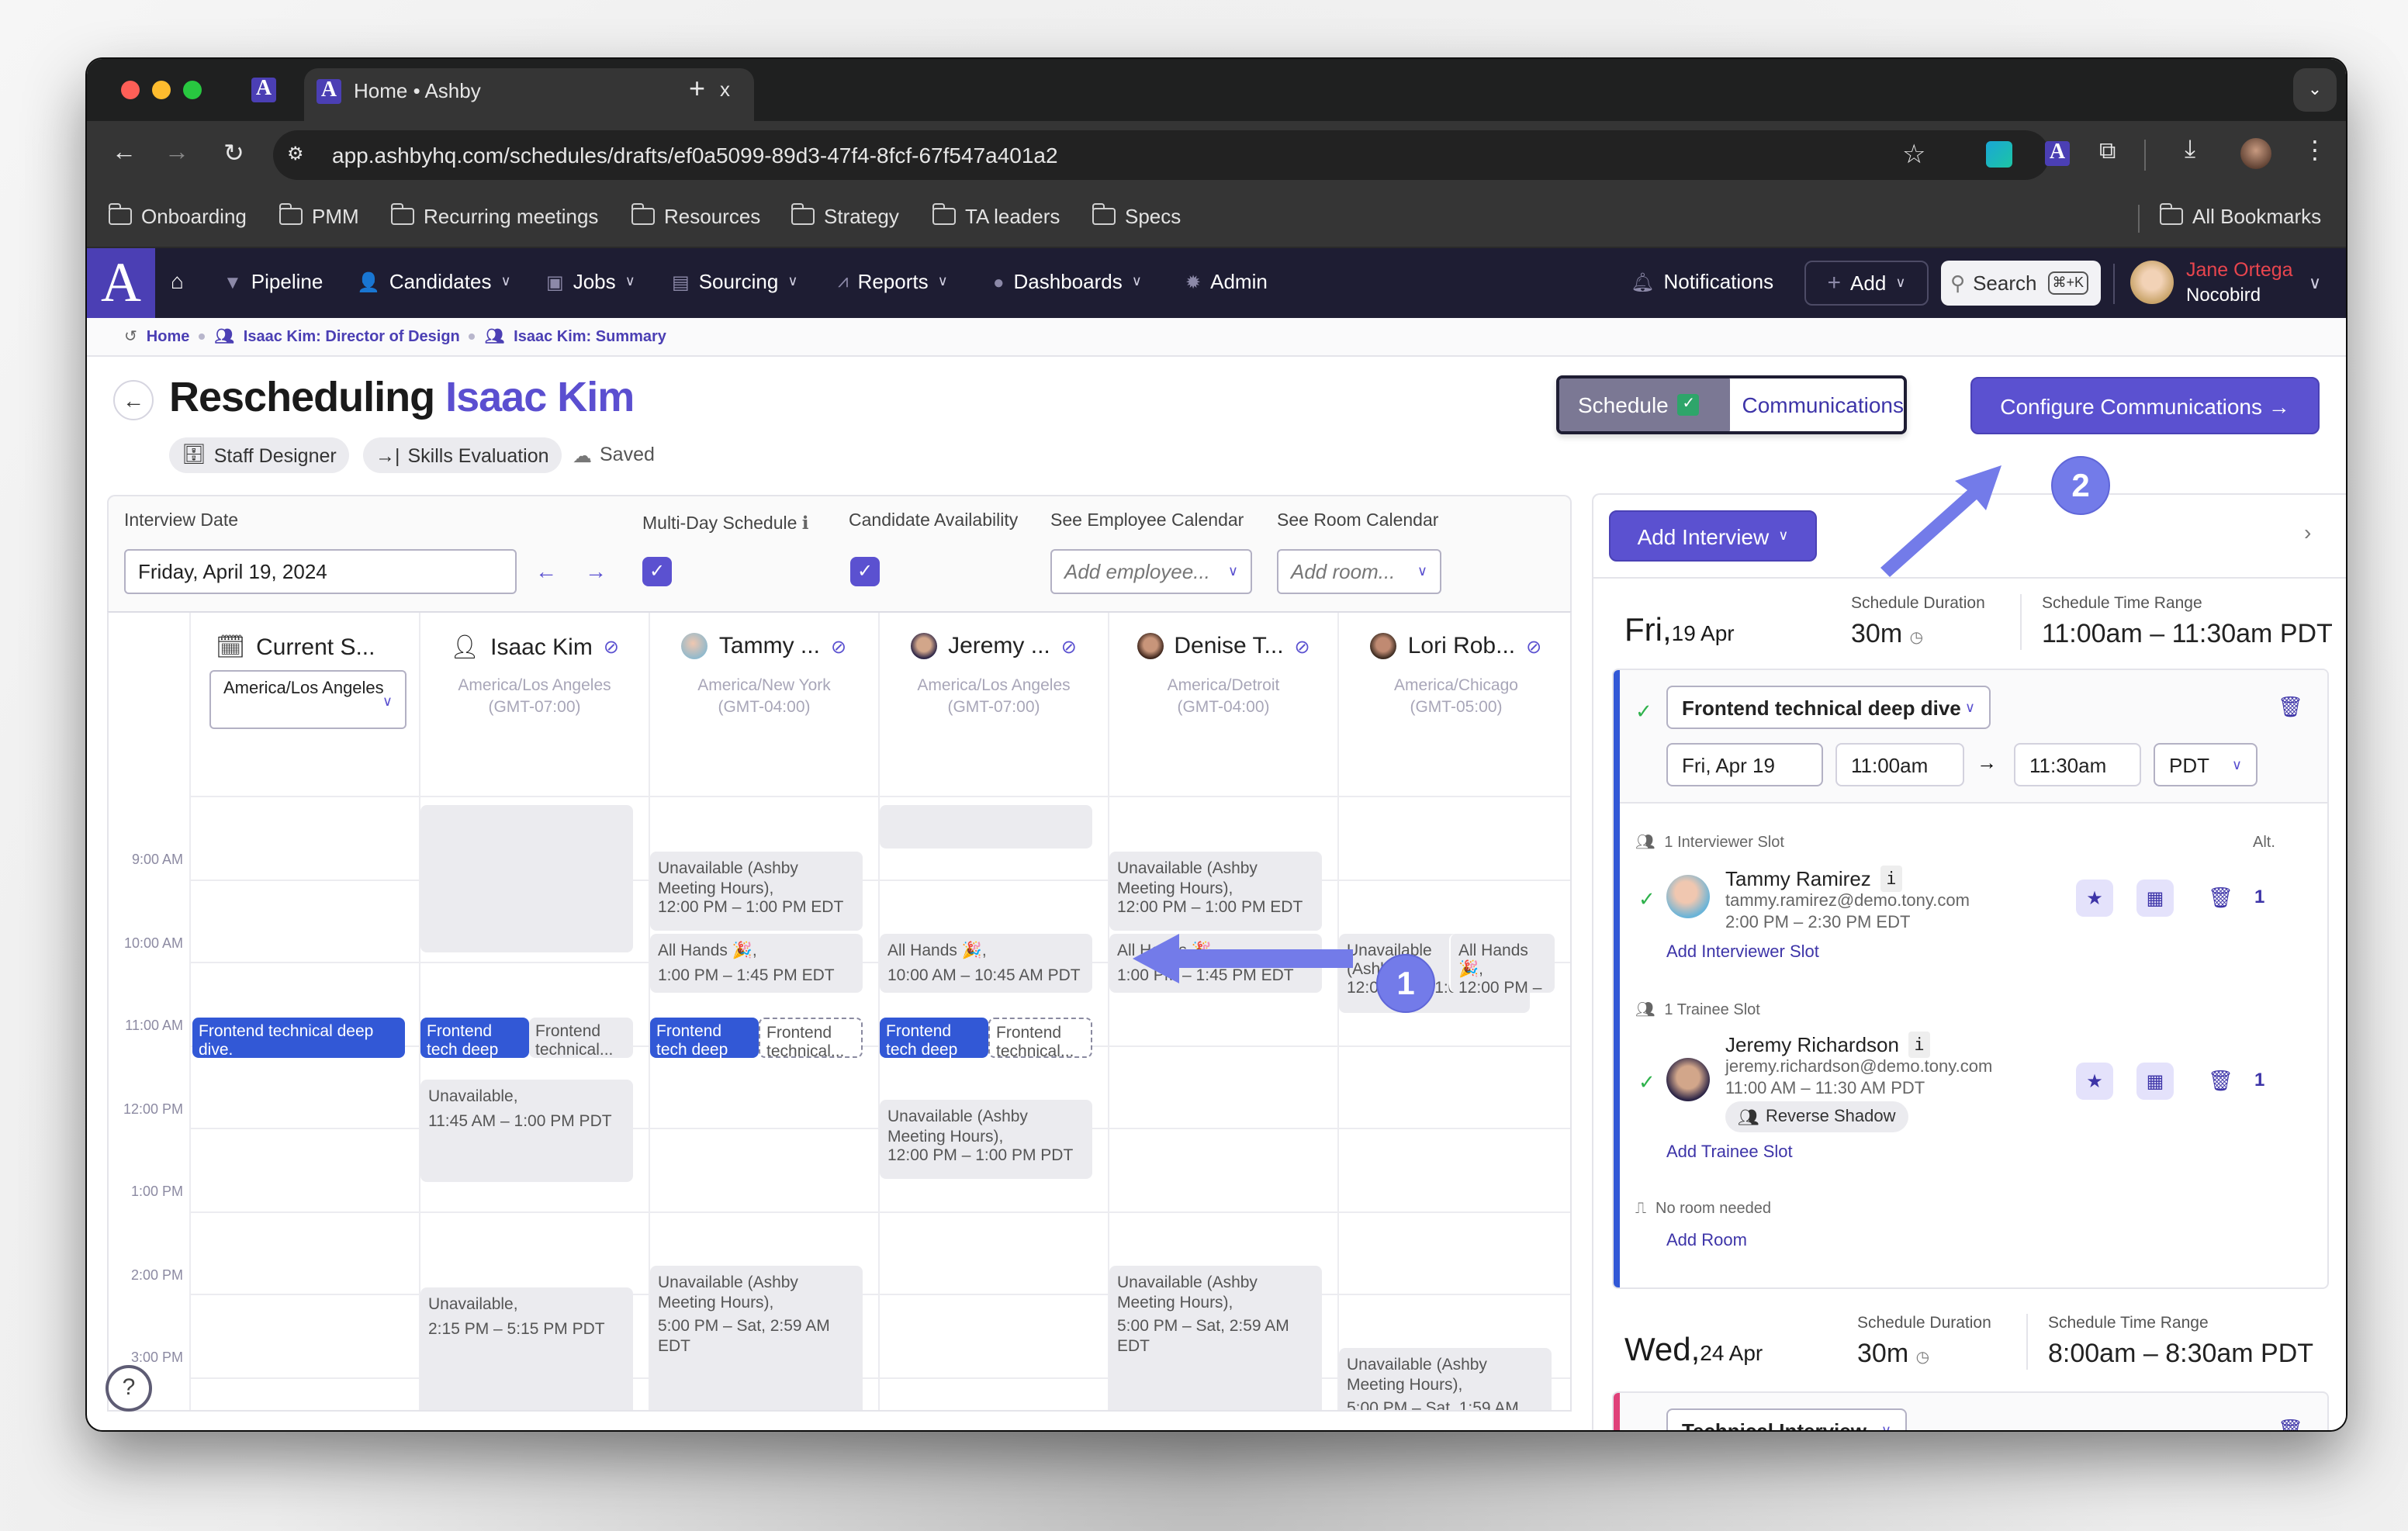  What do you see at coordinates (1899, 764) in the screenshot?
I see `start-time-field: 11:00am` at bounding box center [1899, 764].